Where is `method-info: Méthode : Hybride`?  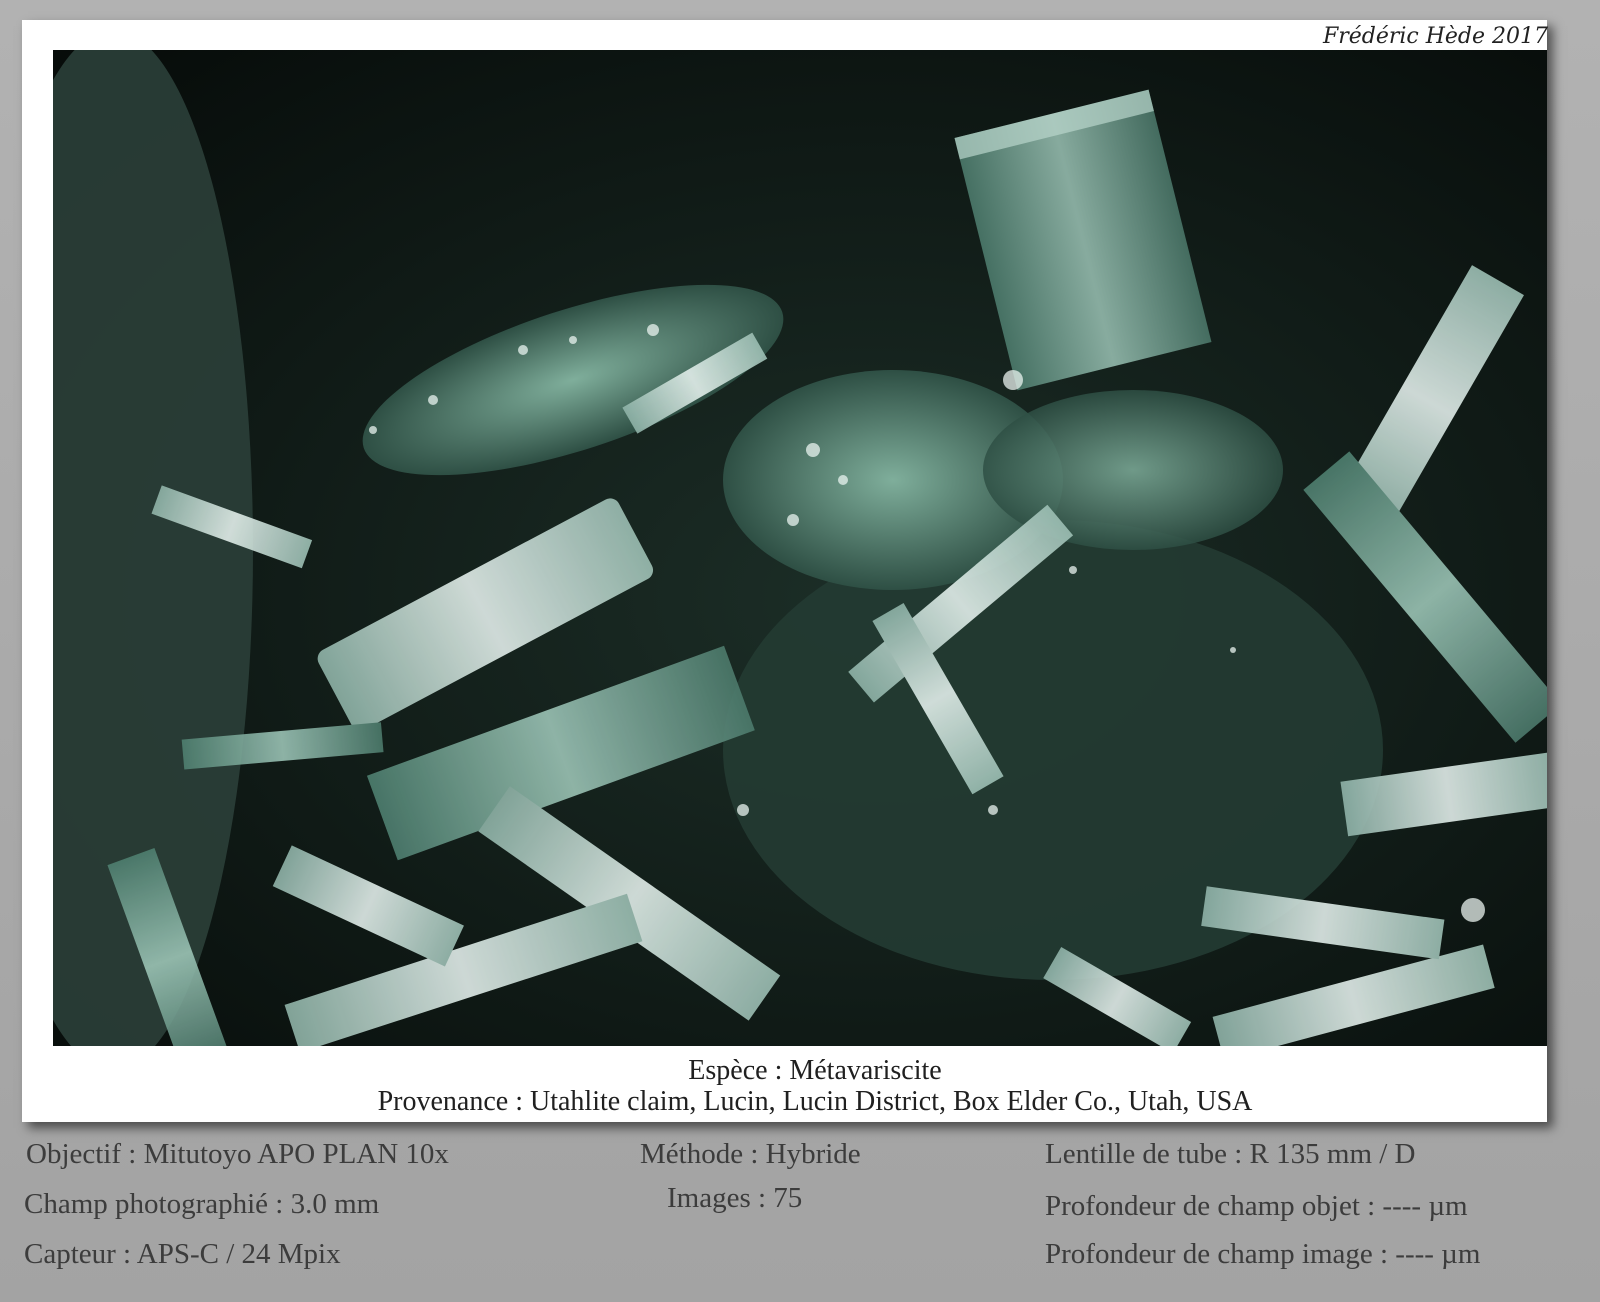 method-info: Méthode : Hybride is located at coordinates (750, 1154).